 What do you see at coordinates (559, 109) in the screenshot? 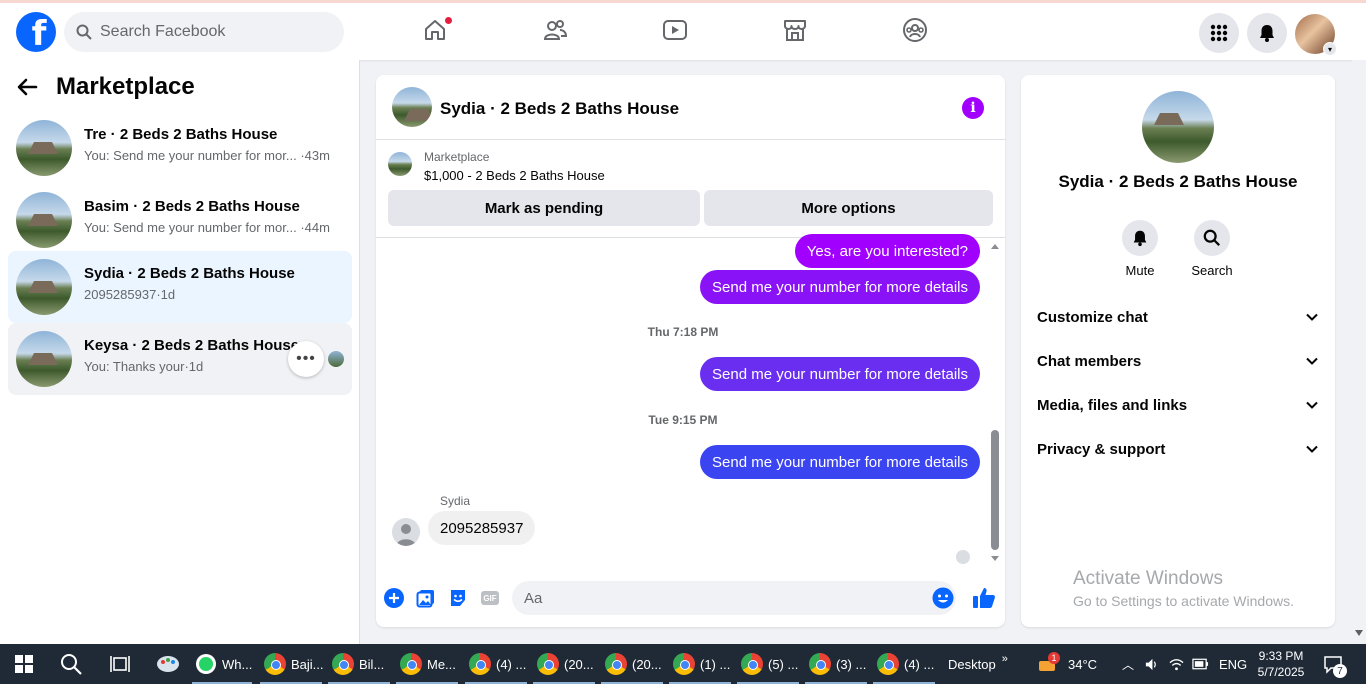
I see `chat-title: Sydia · 2 Beds 2 Baths House` at bounding box center [559, 109].